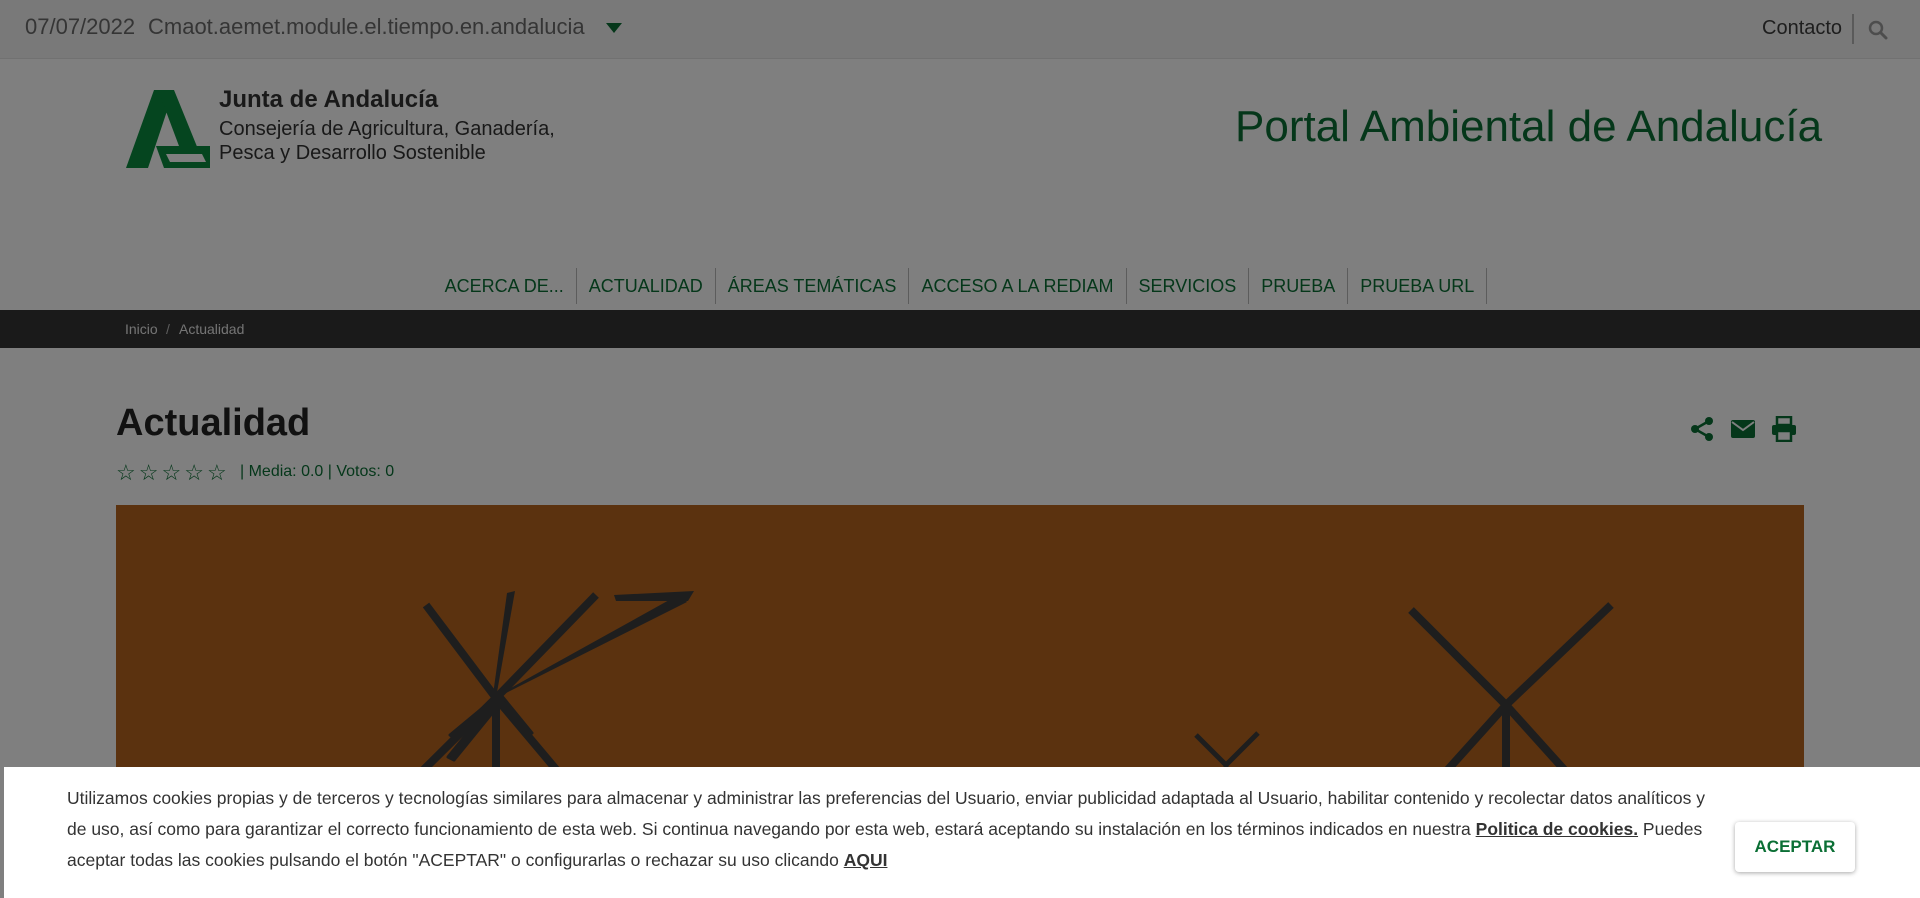 The height and width of the screenshot is (898, 1920). What do you see at coordinates (1795, 847) in the screenshot?
I see `accept-cookies-button: ACEPTAR` at bounding box center [1795, 847].